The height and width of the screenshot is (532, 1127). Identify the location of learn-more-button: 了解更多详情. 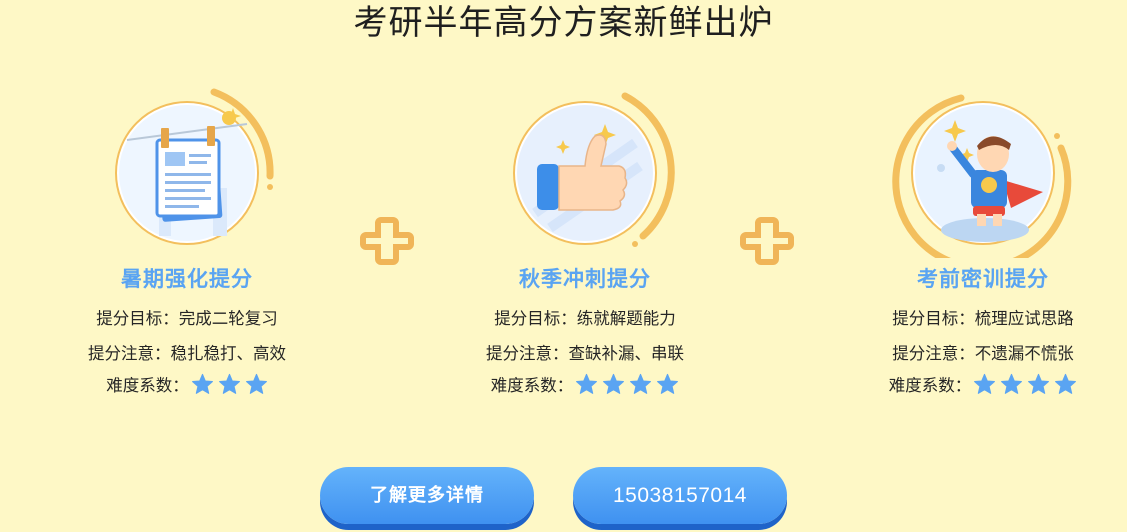
(427, 495).